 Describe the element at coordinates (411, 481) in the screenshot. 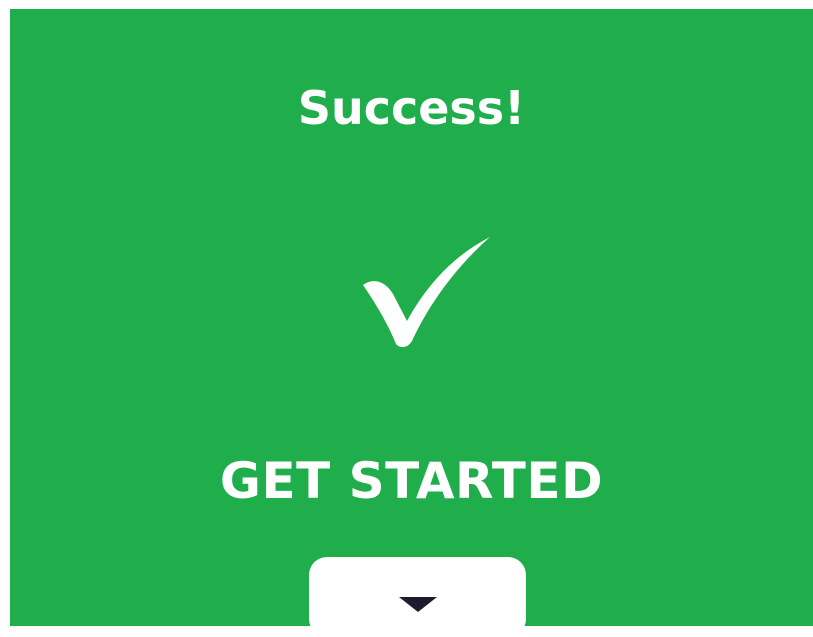

I see `get-started-label: GET STARTED` at that location.